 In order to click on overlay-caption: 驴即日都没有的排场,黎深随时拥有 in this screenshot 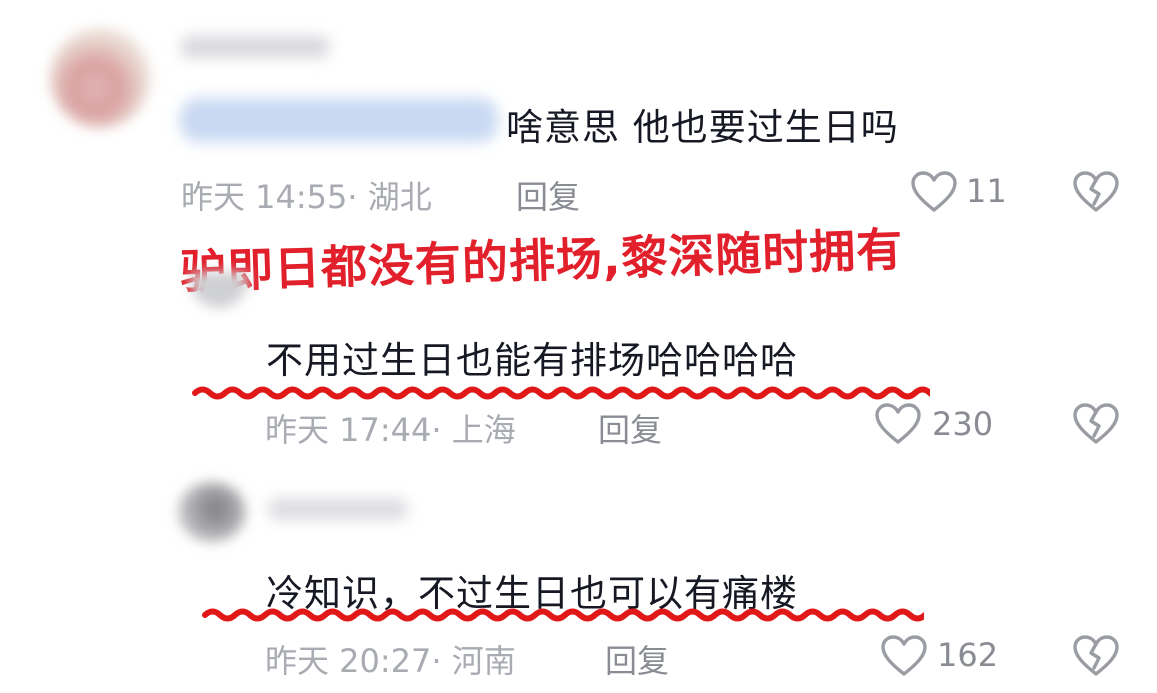, I will do `click(542, 260)`.